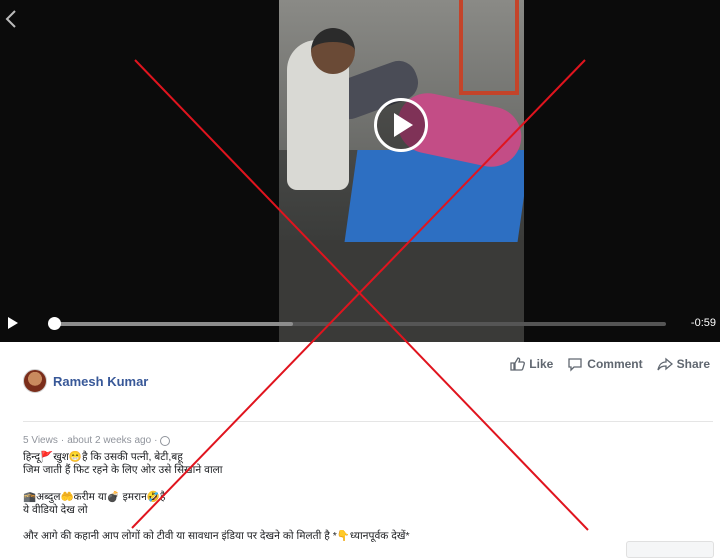  What do you see at coordinates (165, 440) in the screenshot?
I see `globe-icon` at bounding box center [165, 440].